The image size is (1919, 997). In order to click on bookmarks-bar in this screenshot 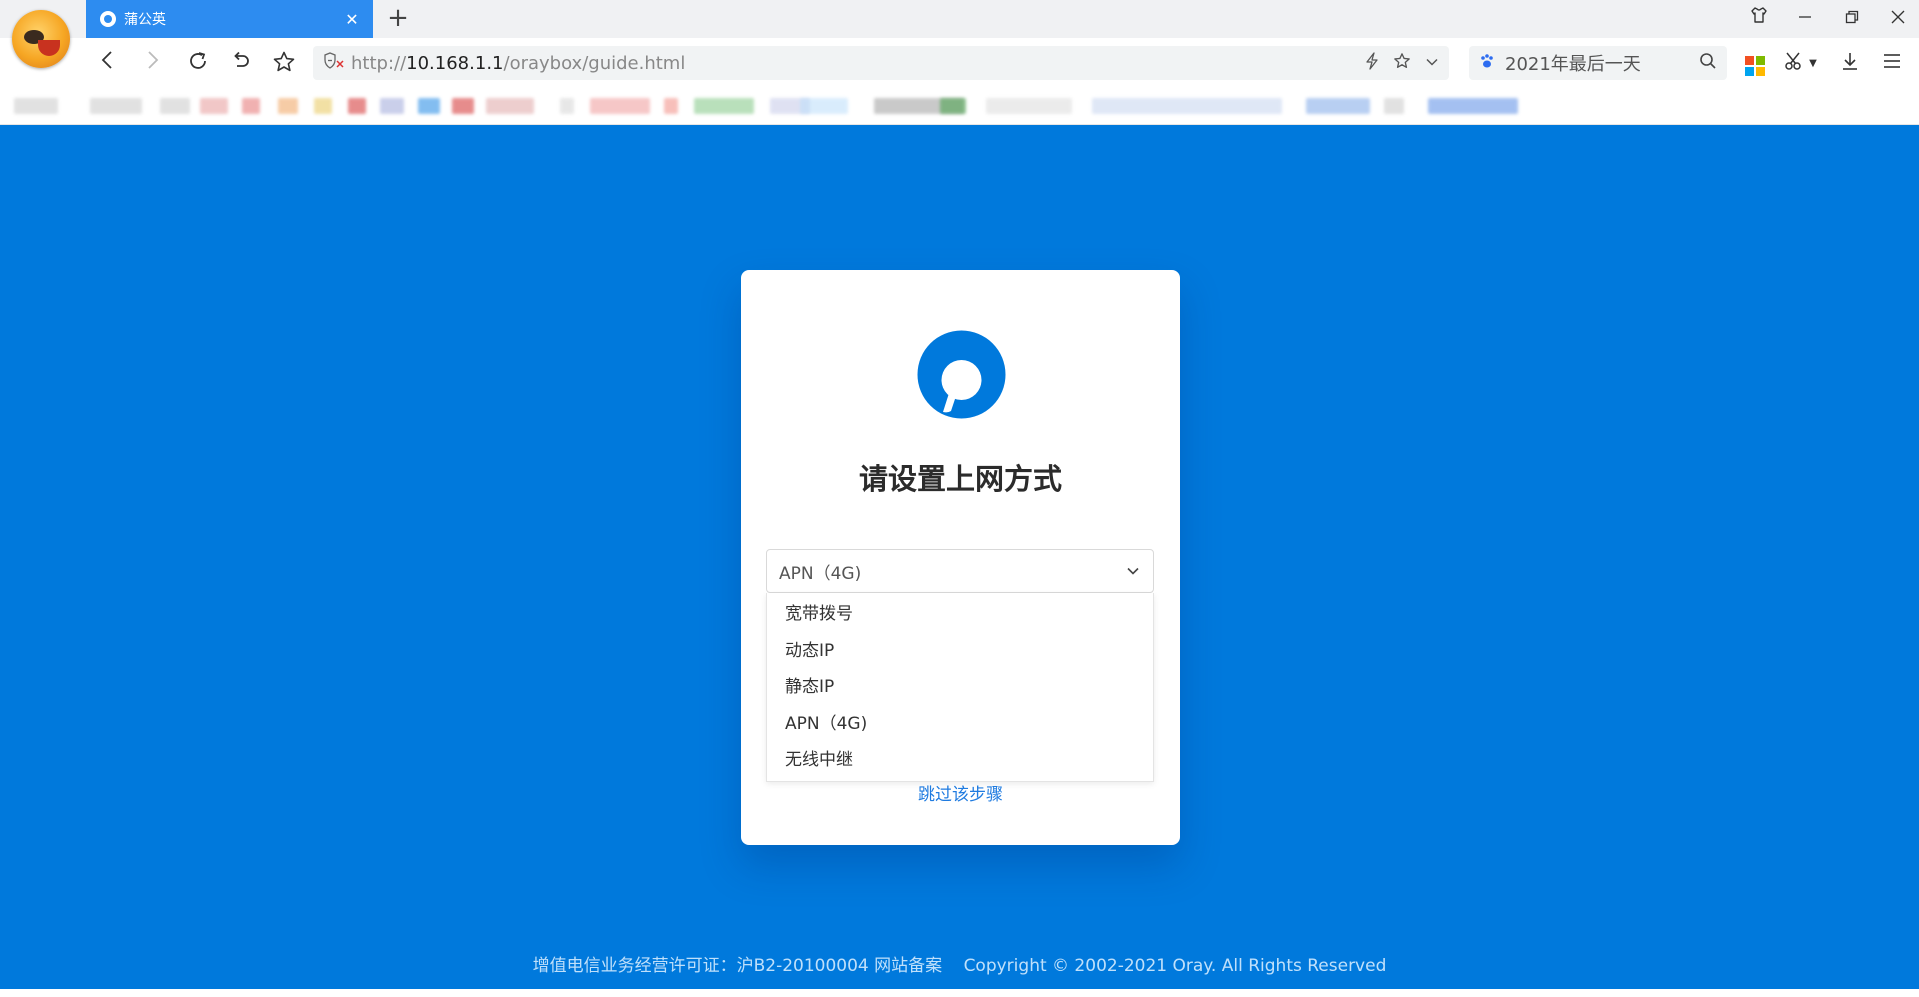, I will do `click(959, 106)`.